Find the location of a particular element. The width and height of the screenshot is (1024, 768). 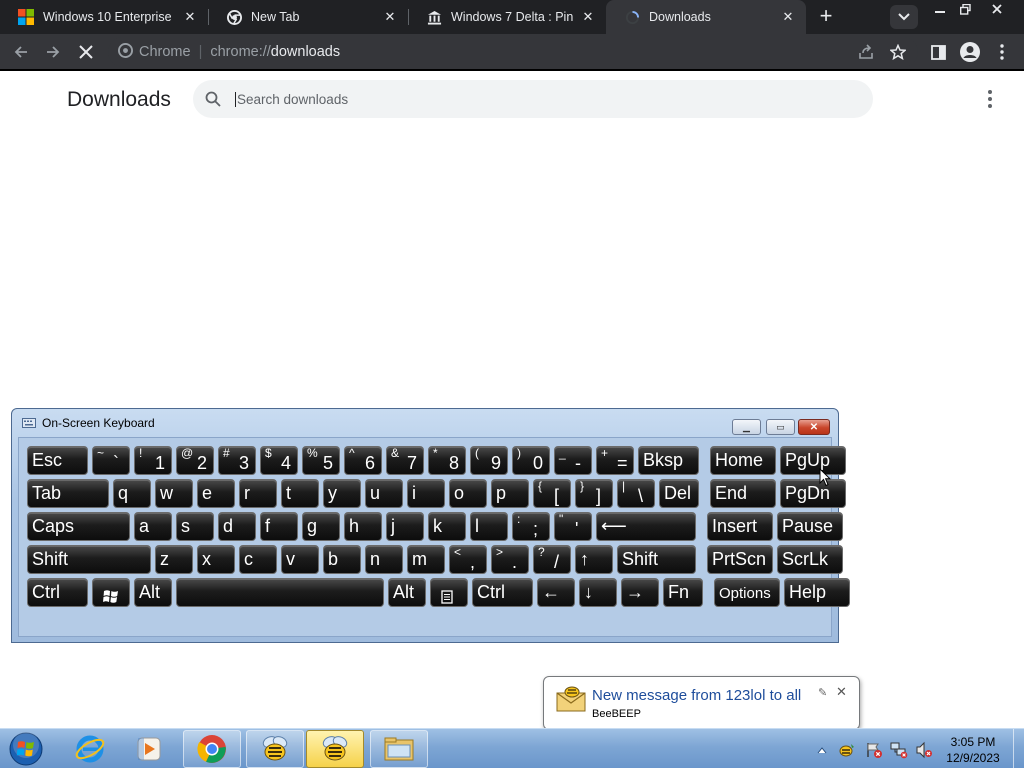

key-e: e is located at coordinates (216, 493).